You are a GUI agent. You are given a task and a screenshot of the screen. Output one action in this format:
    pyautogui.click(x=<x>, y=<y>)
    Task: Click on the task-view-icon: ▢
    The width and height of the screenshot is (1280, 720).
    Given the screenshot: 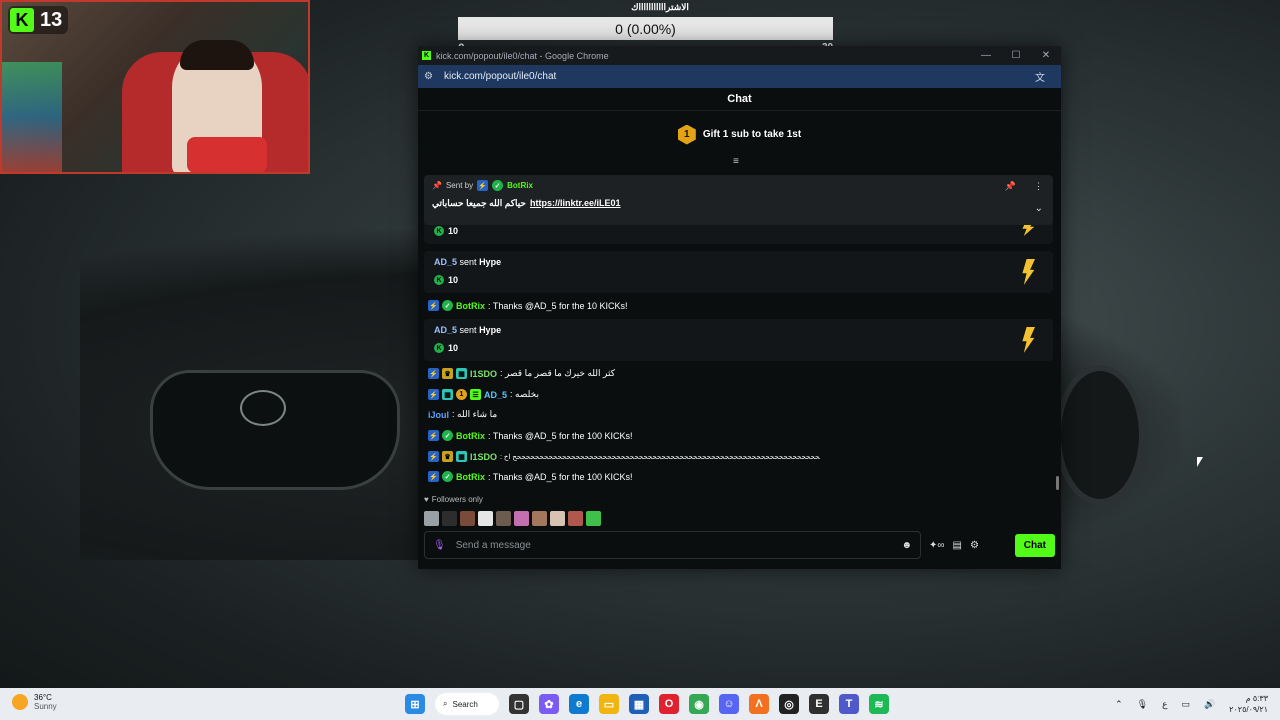 What is the action you would take?
    pyautogui.click(x=519, y=704)
    